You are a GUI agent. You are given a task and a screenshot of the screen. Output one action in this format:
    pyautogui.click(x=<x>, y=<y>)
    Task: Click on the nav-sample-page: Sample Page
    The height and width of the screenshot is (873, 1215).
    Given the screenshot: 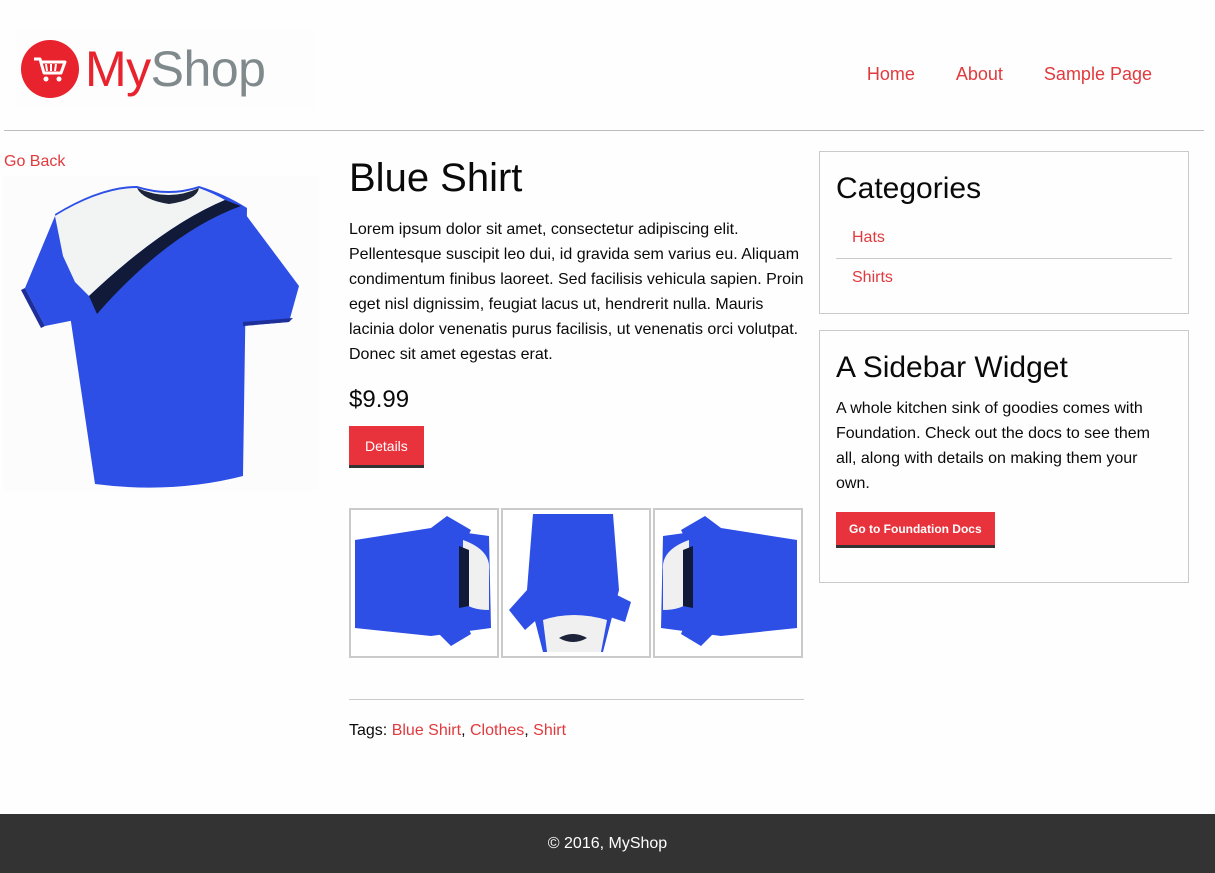 What is the action you would take?
    pyautogui.click(x=1098, y=74)
    